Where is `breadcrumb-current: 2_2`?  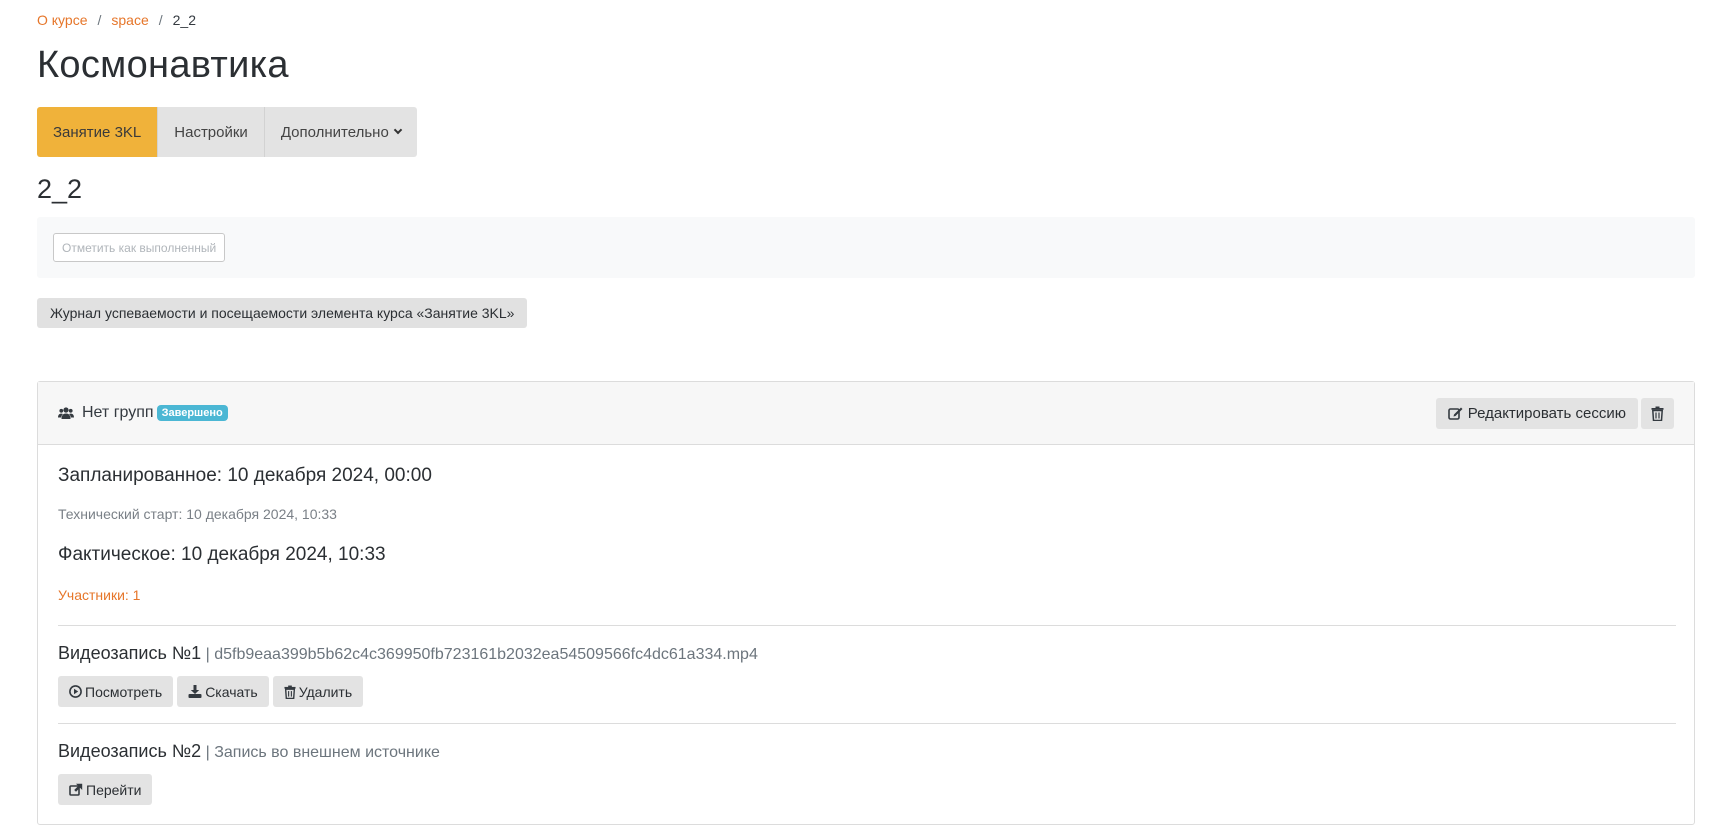 breadcrumb-current: 2_2 is located at coordinates (184, 20).